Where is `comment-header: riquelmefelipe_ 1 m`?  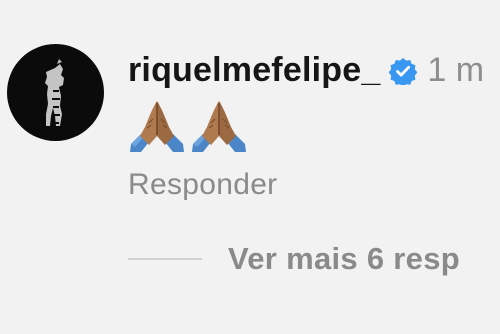 comment-header: riquelmefelipe_ 1 m is located at coordinates (306, 70).